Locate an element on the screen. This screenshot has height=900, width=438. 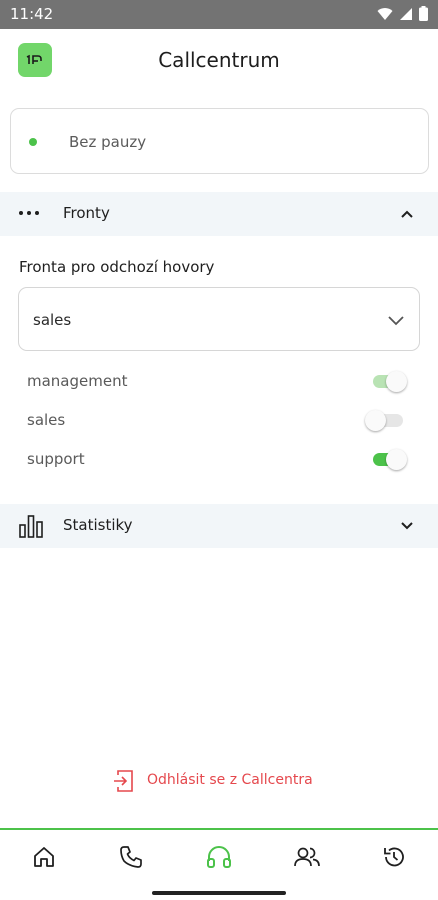
nav-contacts is located at coordinates (307, 859).